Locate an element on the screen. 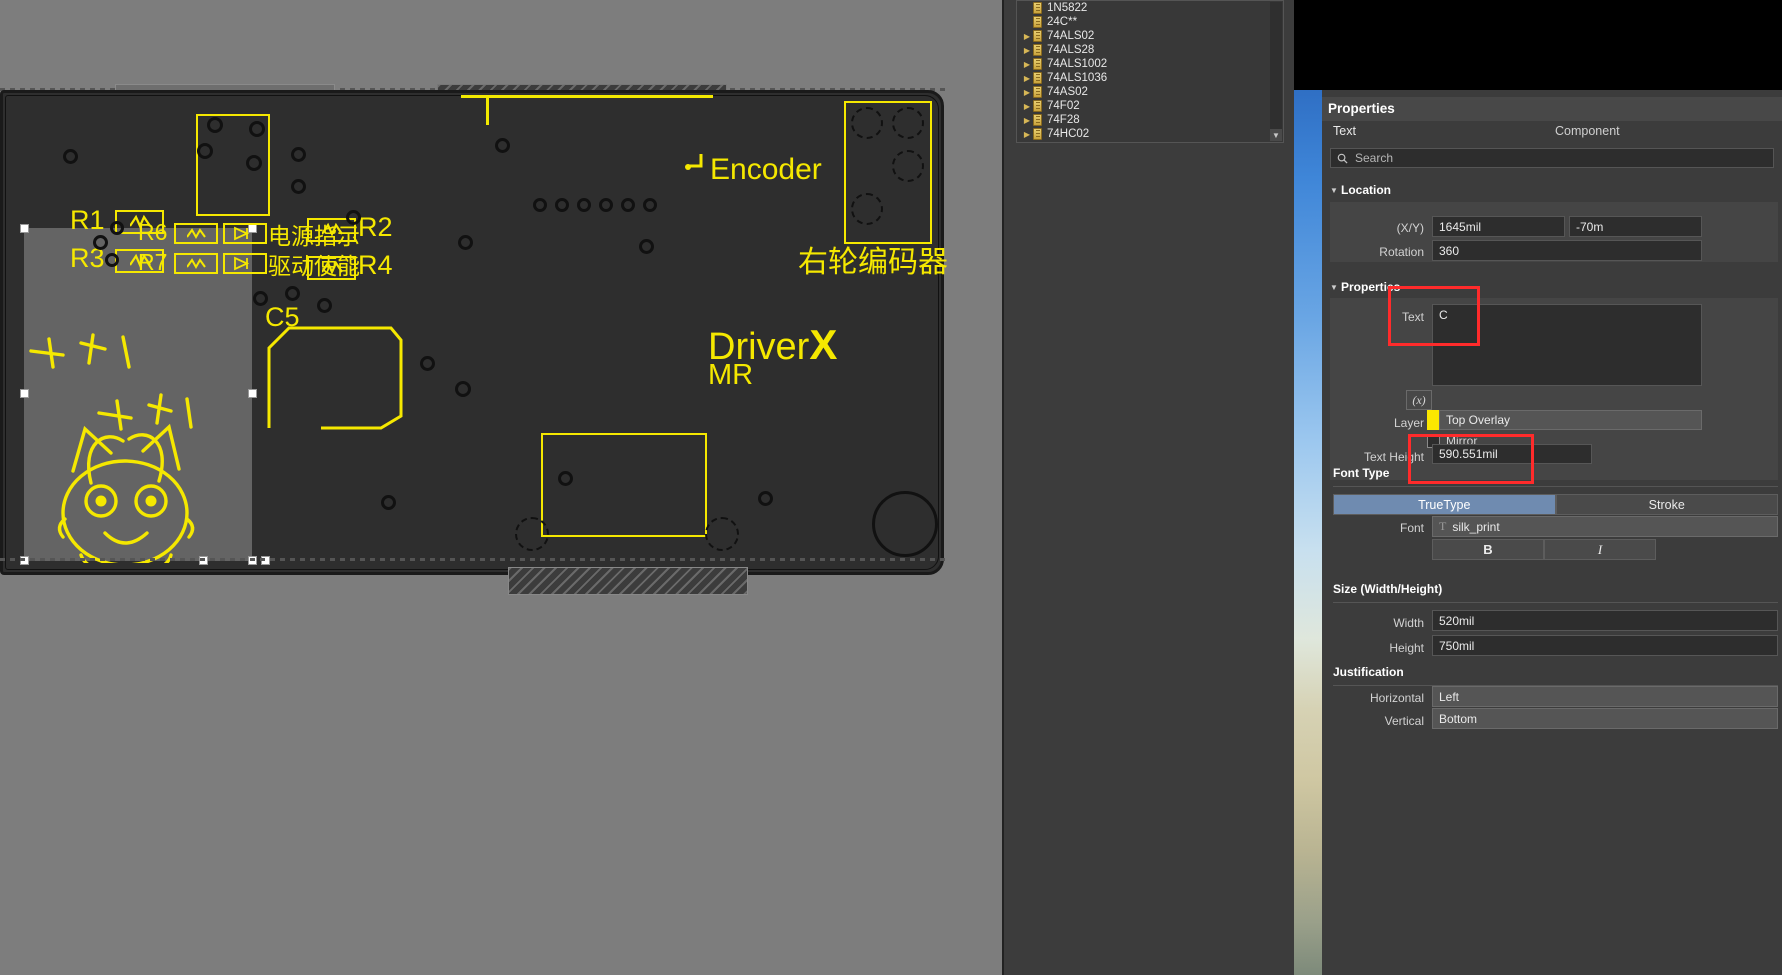 The height and width of the screenshot is (975, 1782). tab-component: Component is located at coordinates (1587, 131).